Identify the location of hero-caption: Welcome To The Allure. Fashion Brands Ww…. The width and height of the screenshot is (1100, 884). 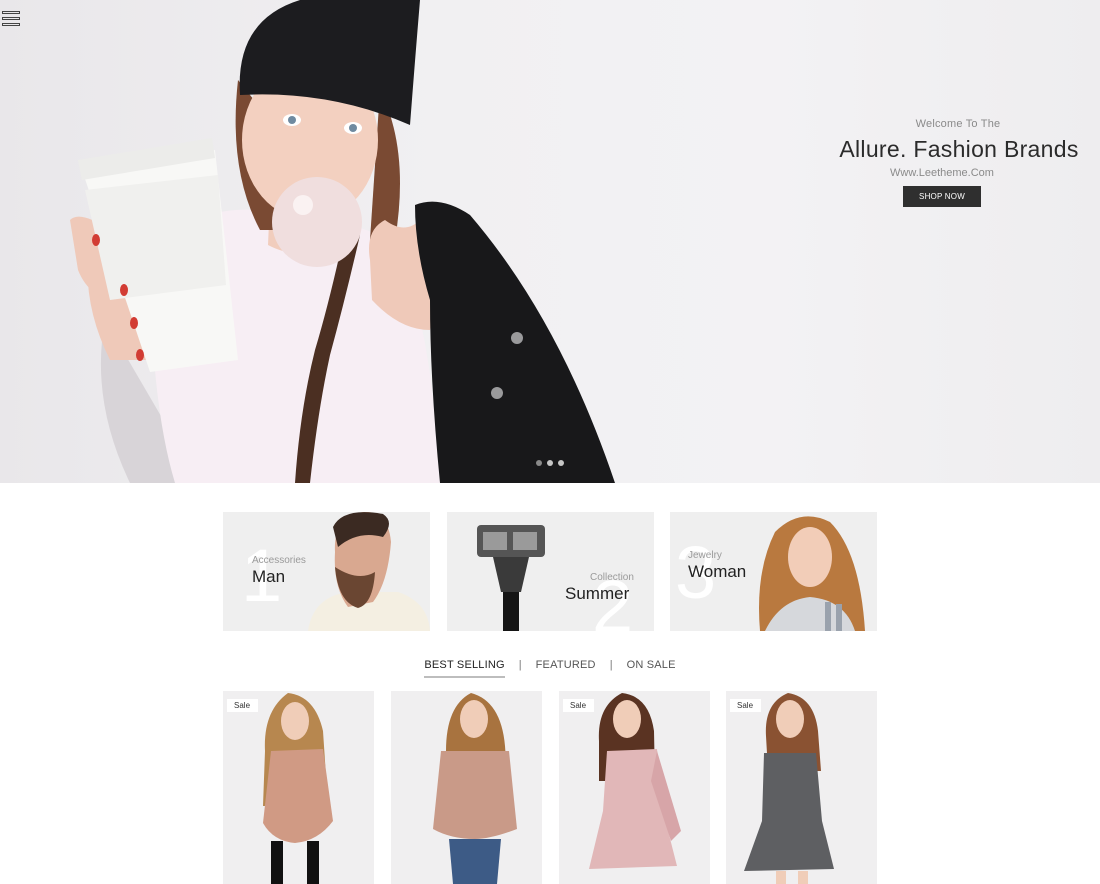
(940, 162).